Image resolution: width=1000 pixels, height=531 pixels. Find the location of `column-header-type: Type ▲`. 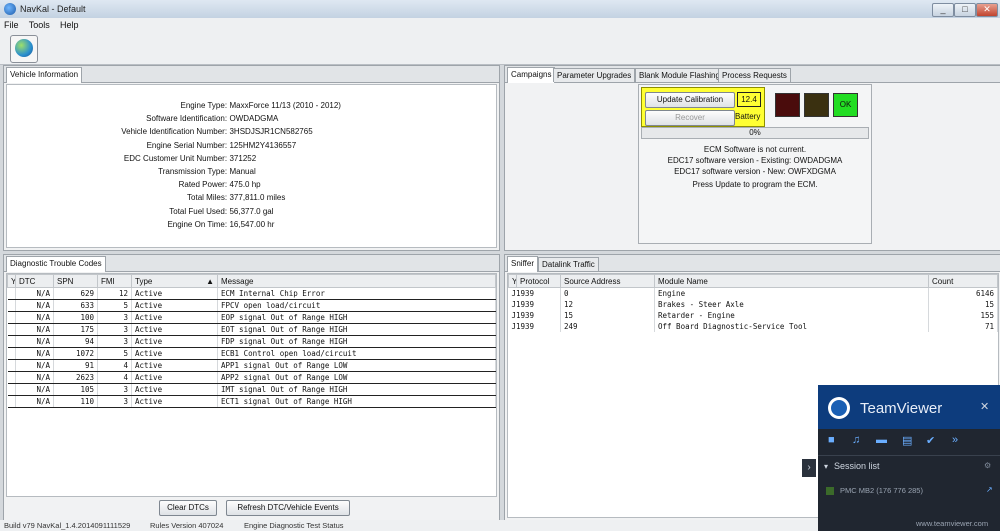

column-header-type: Type ▲ is located at coordinates (174, 281).